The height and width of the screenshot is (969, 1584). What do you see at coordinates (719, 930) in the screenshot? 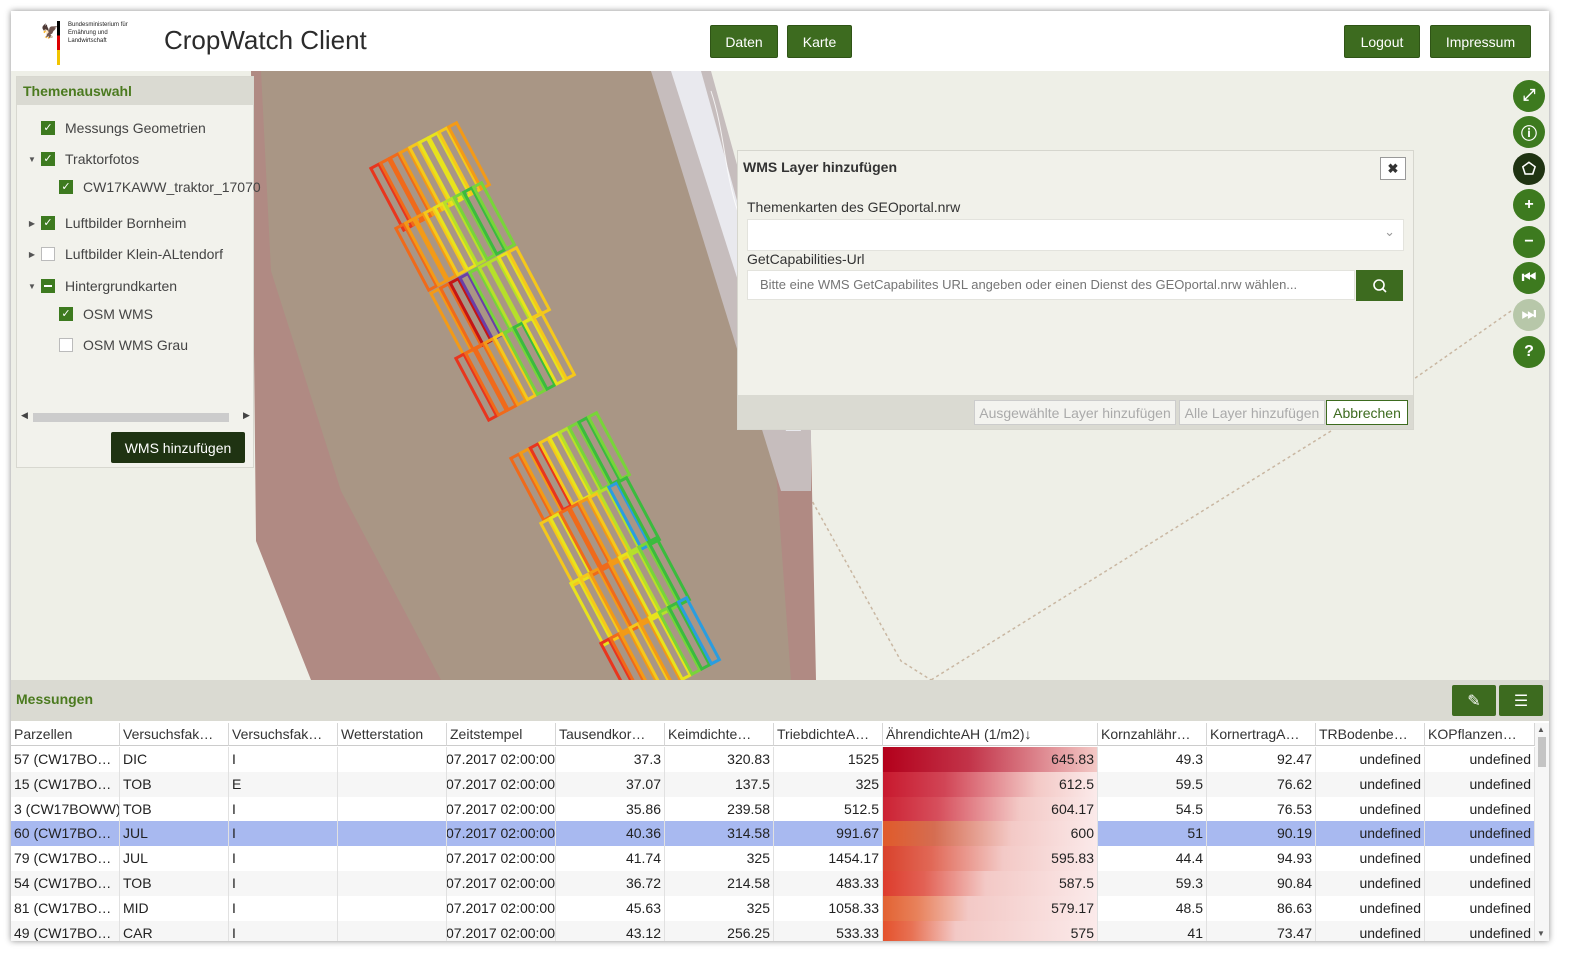
I see `table-cell: 256.25` at bounding box center [719, 930].